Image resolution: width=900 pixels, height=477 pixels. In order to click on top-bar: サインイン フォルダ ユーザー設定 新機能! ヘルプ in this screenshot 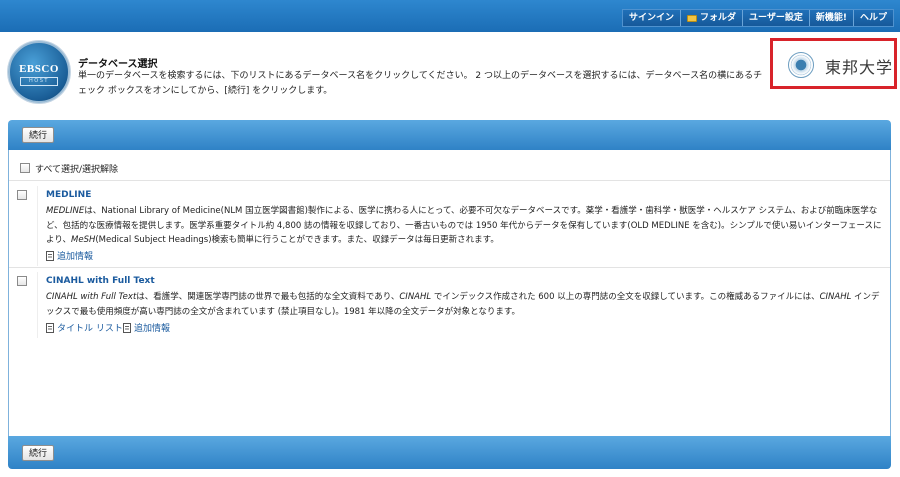, I will do `click(450, 16)`.